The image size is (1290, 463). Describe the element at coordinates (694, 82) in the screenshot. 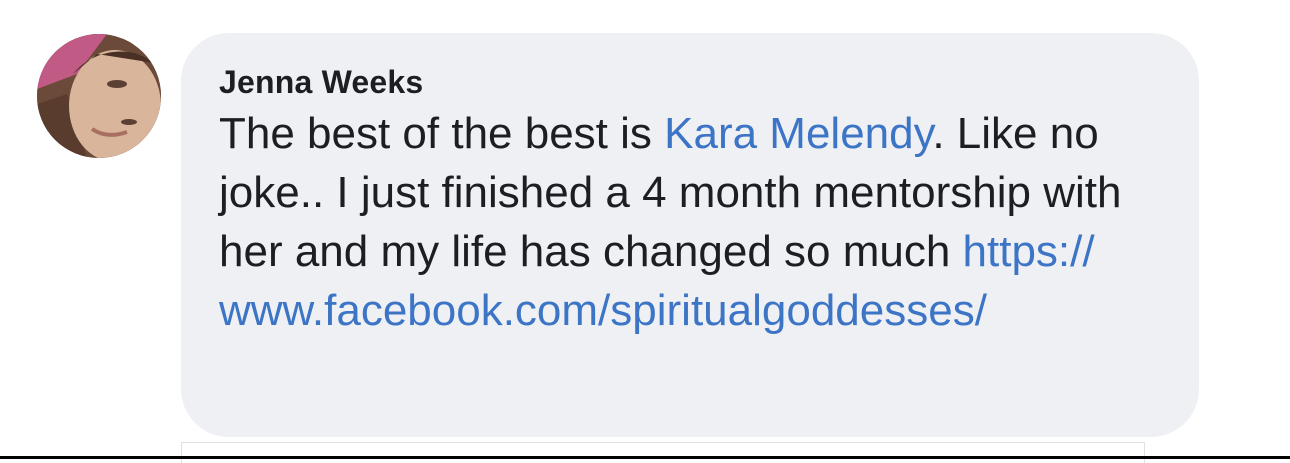

I see `comment-author: Jenna Weeks` at that location.